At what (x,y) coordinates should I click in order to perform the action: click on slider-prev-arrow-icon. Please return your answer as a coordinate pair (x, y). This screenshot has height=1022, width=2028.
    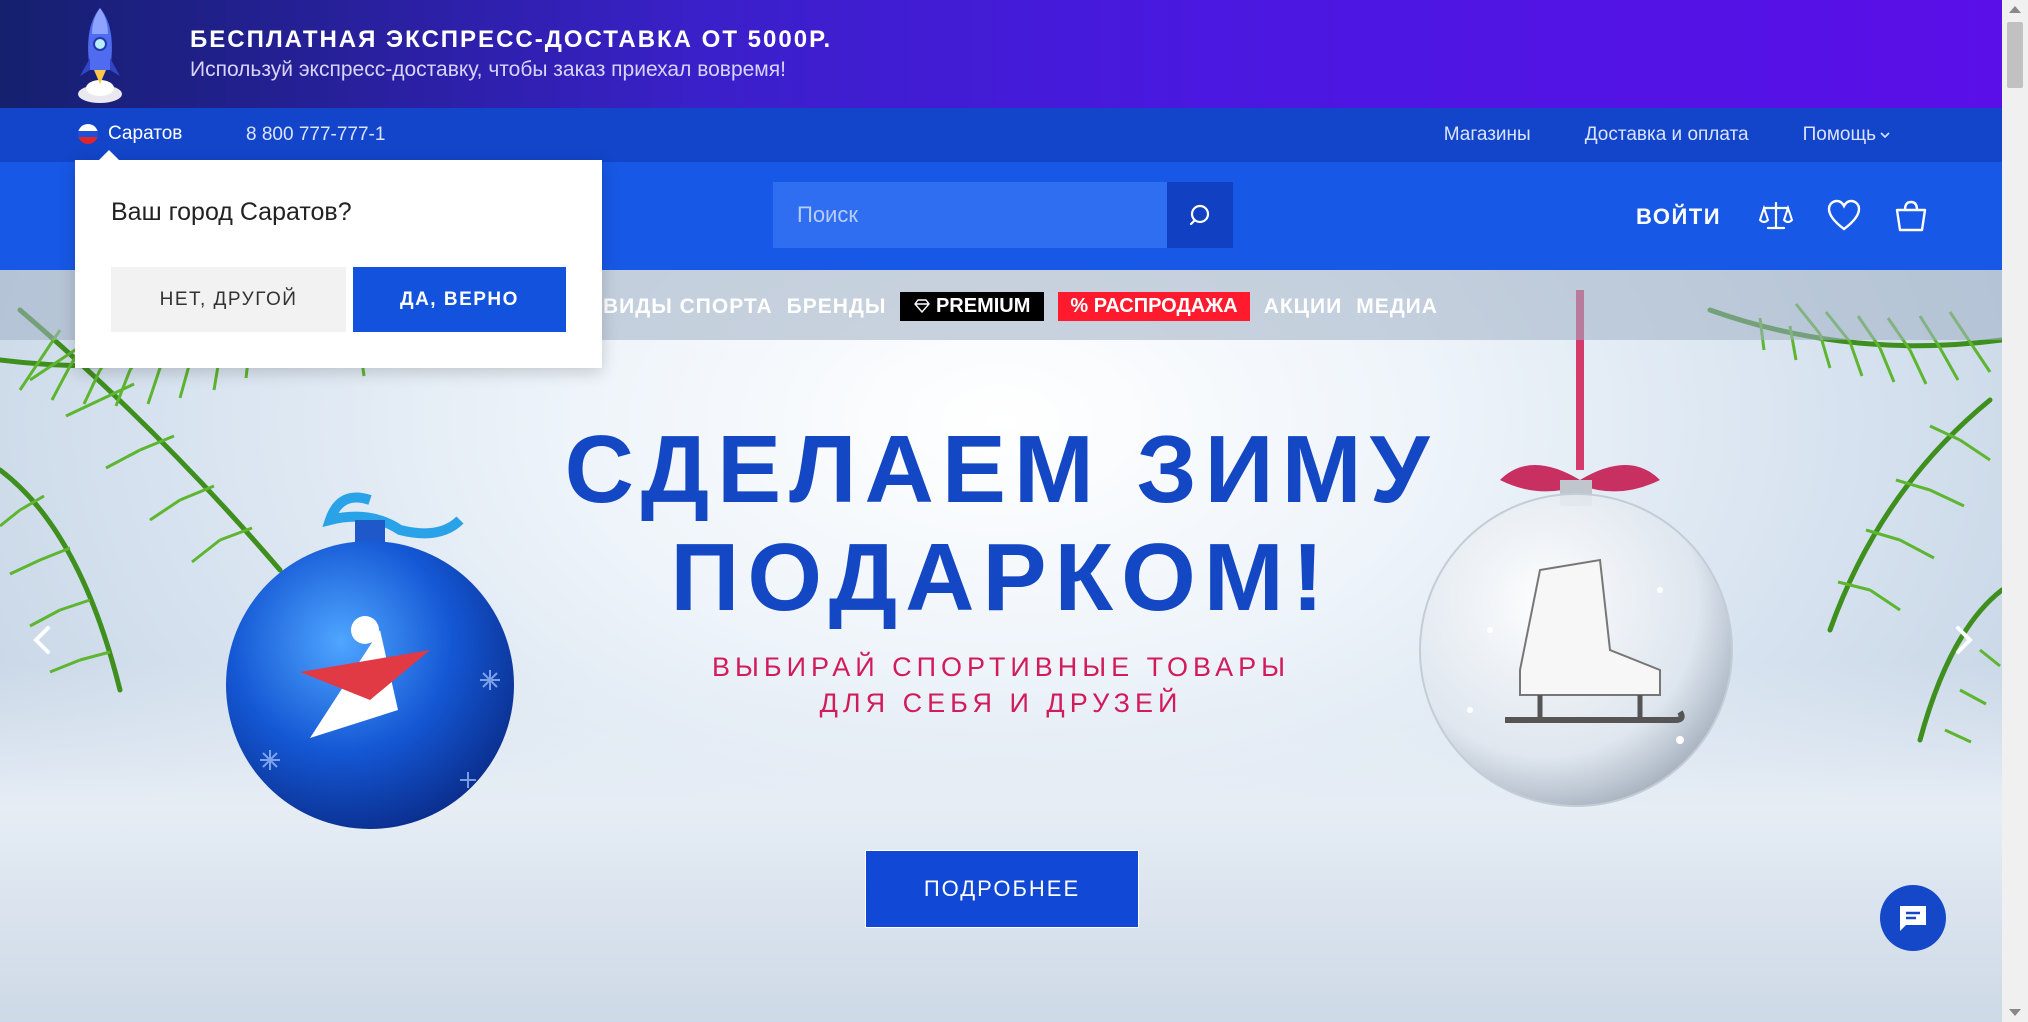
    Looking at the image, I should click on (43, 640).